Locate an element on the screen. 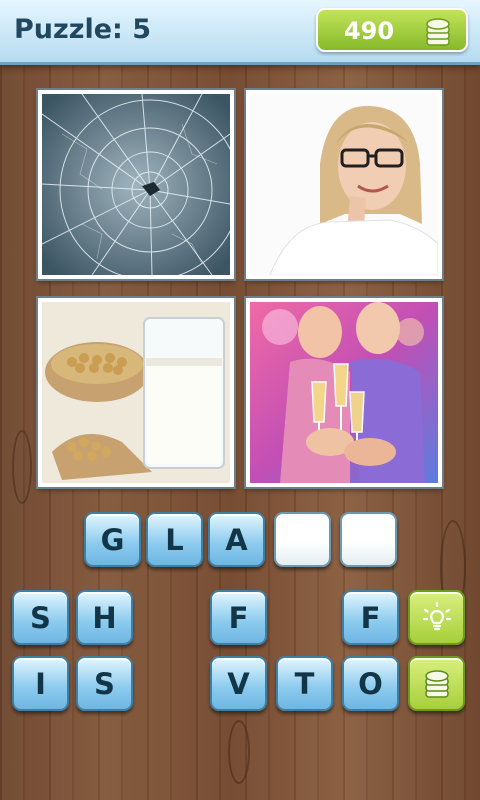 This screenshot has height=800, width=480. letter-key: O is located at coordinates (370, 683).